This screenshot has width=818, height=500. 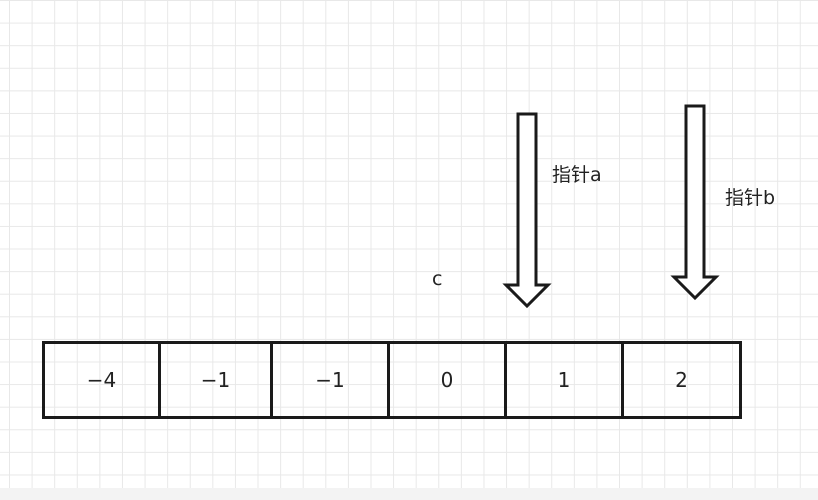 I want to click on canvas-footer, so click(x=409, y=494).